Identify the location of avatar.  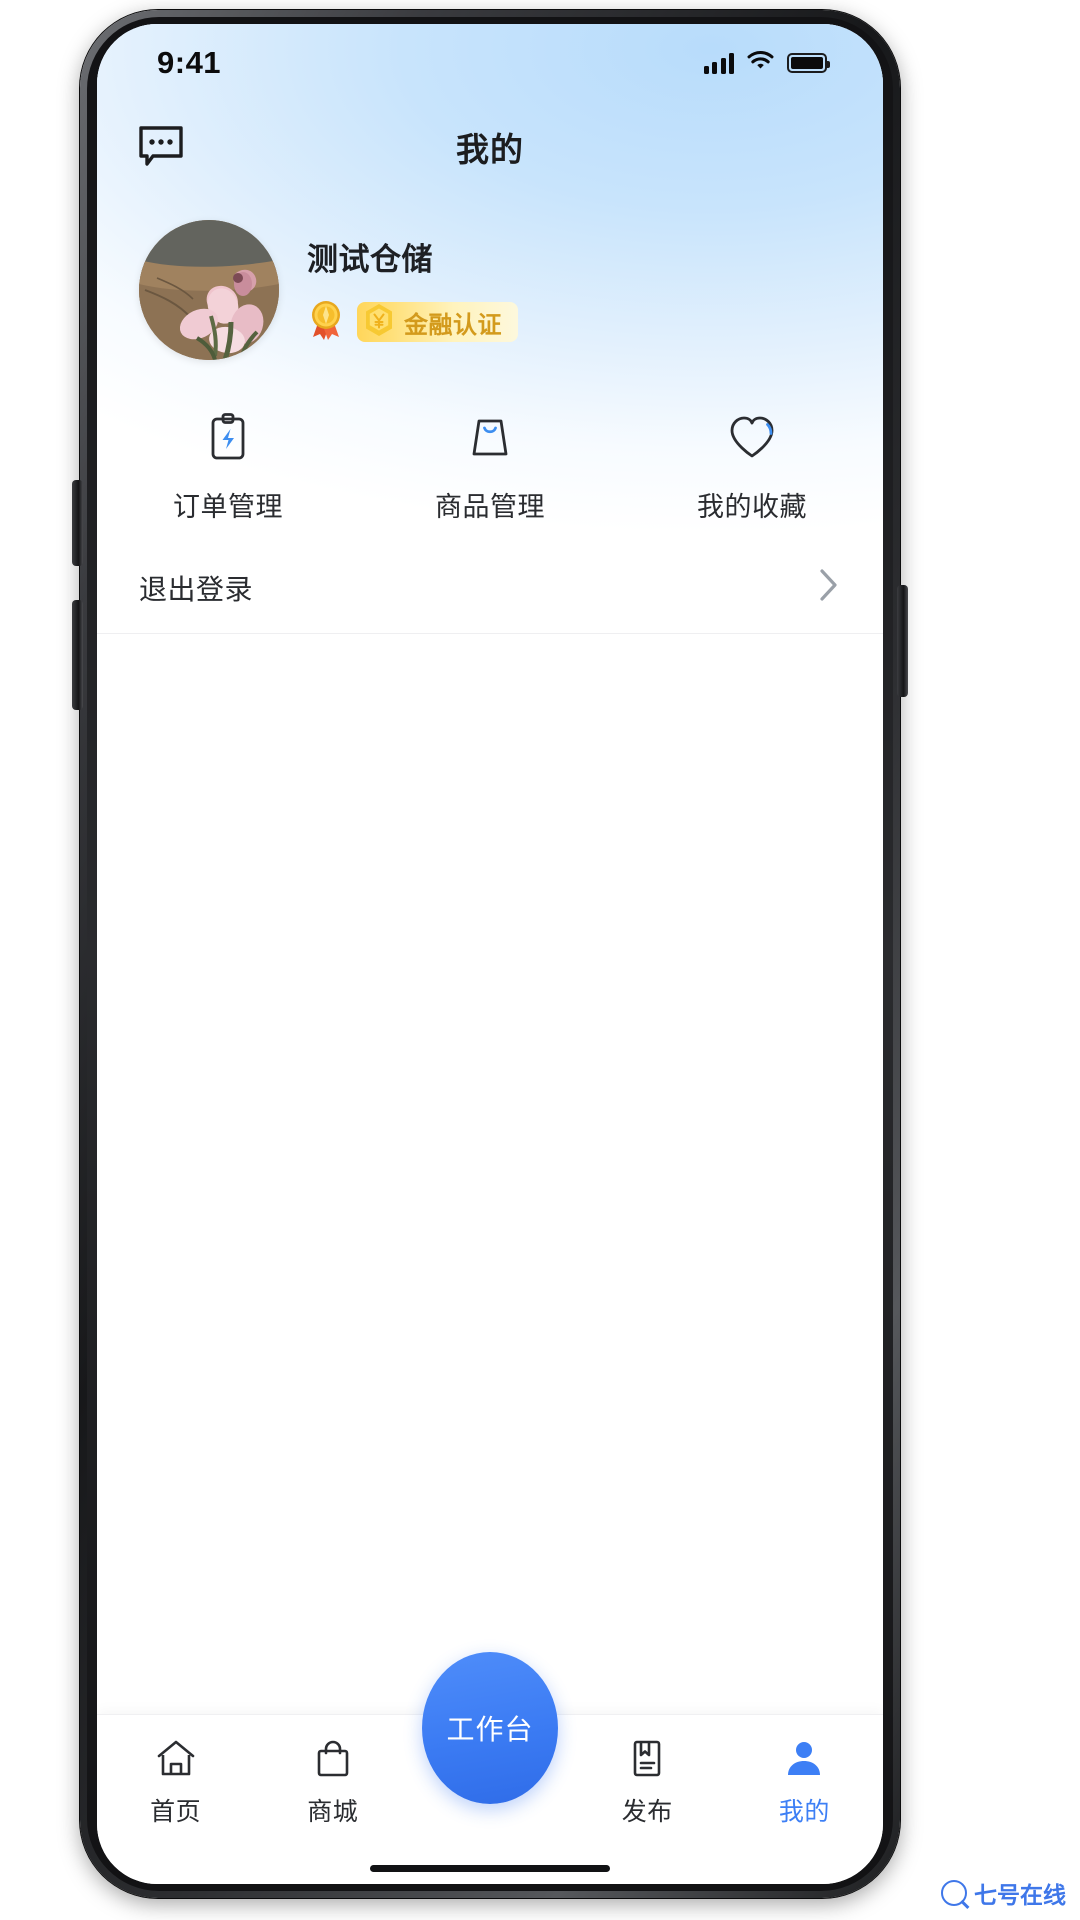
(209, 289).